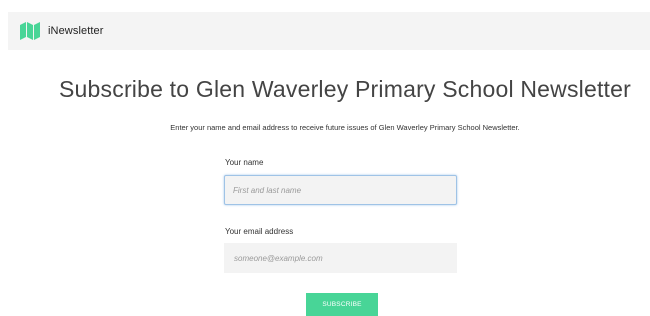  I want to click on email-input, so click(340, 258).